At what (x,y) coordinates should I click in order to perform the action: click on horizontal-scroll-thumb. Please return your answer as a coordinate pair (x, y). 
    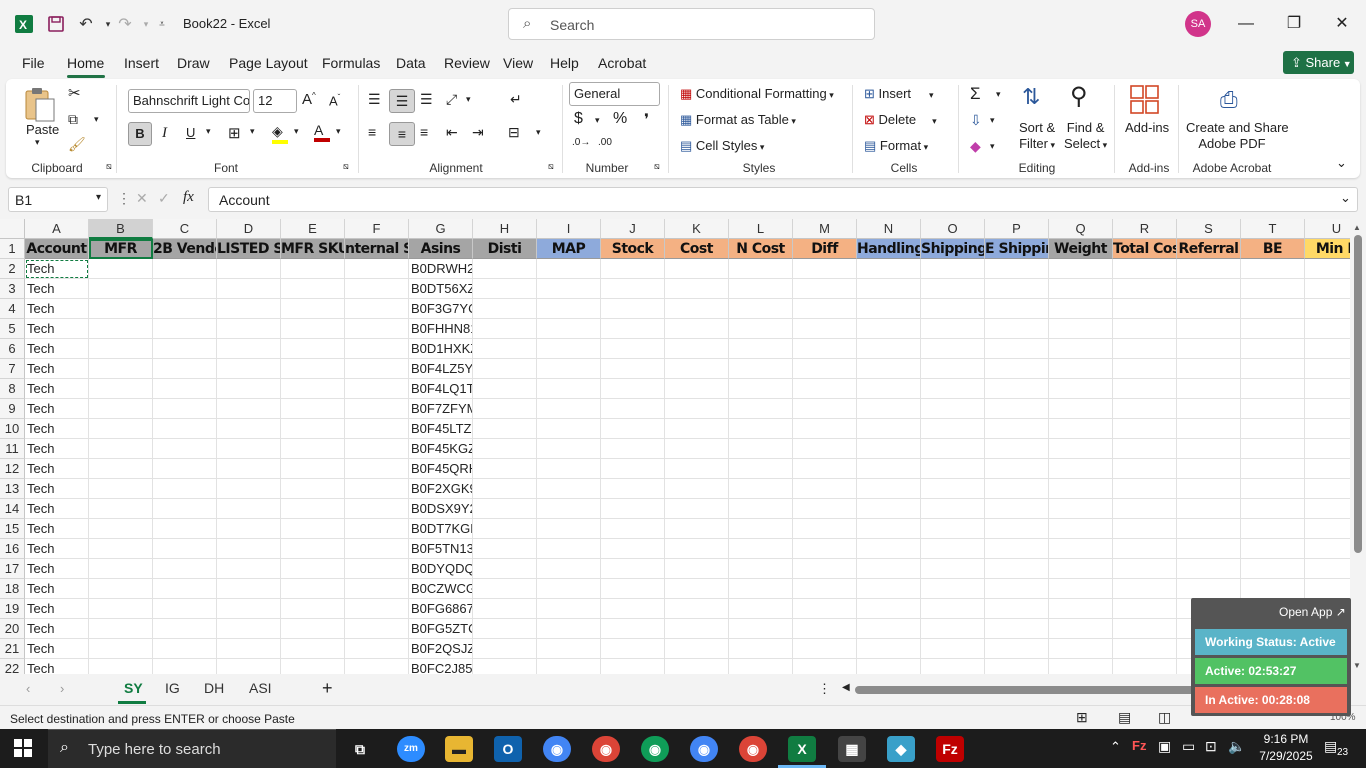
    Looking at the image, I should click on (1025, 690).